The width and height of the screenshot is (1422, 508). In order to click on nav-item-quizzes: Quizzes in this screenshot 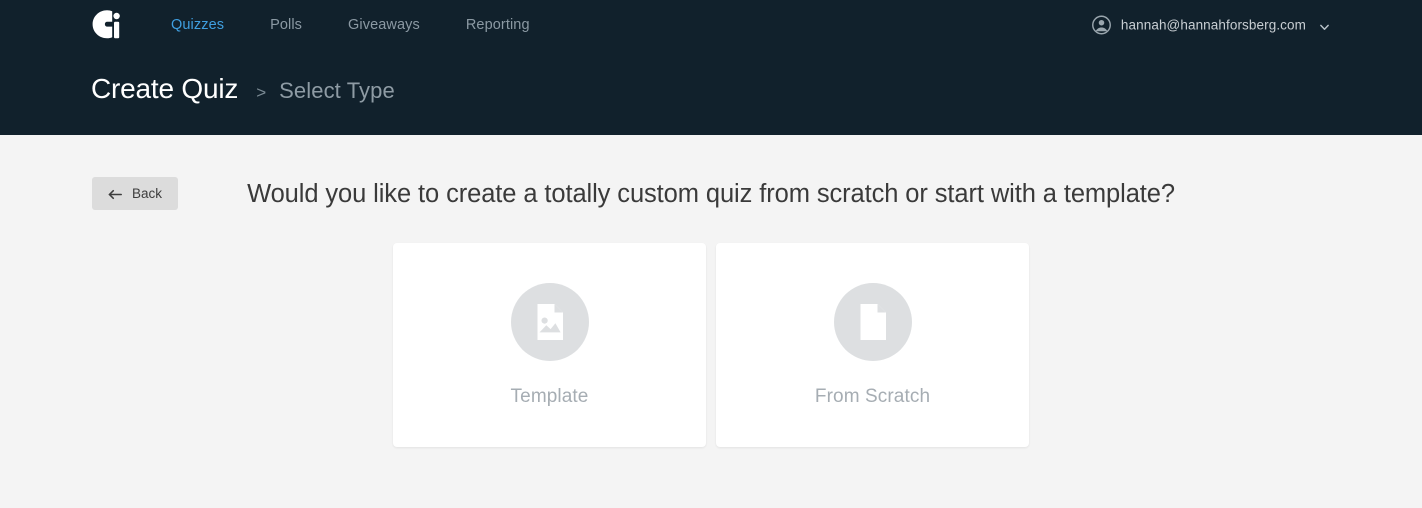, I will do `click(197, 25)`.